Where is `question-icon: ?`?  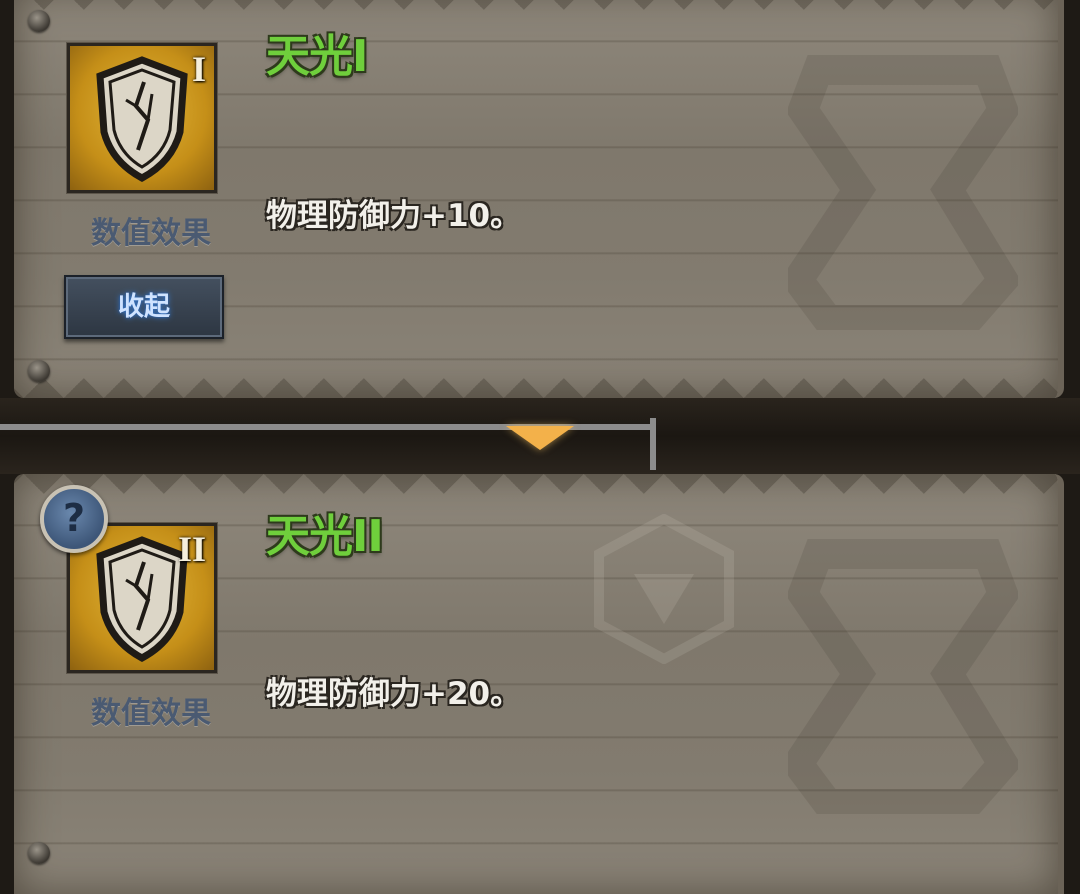 question-icon: ? is located at coordinates (74, 519).